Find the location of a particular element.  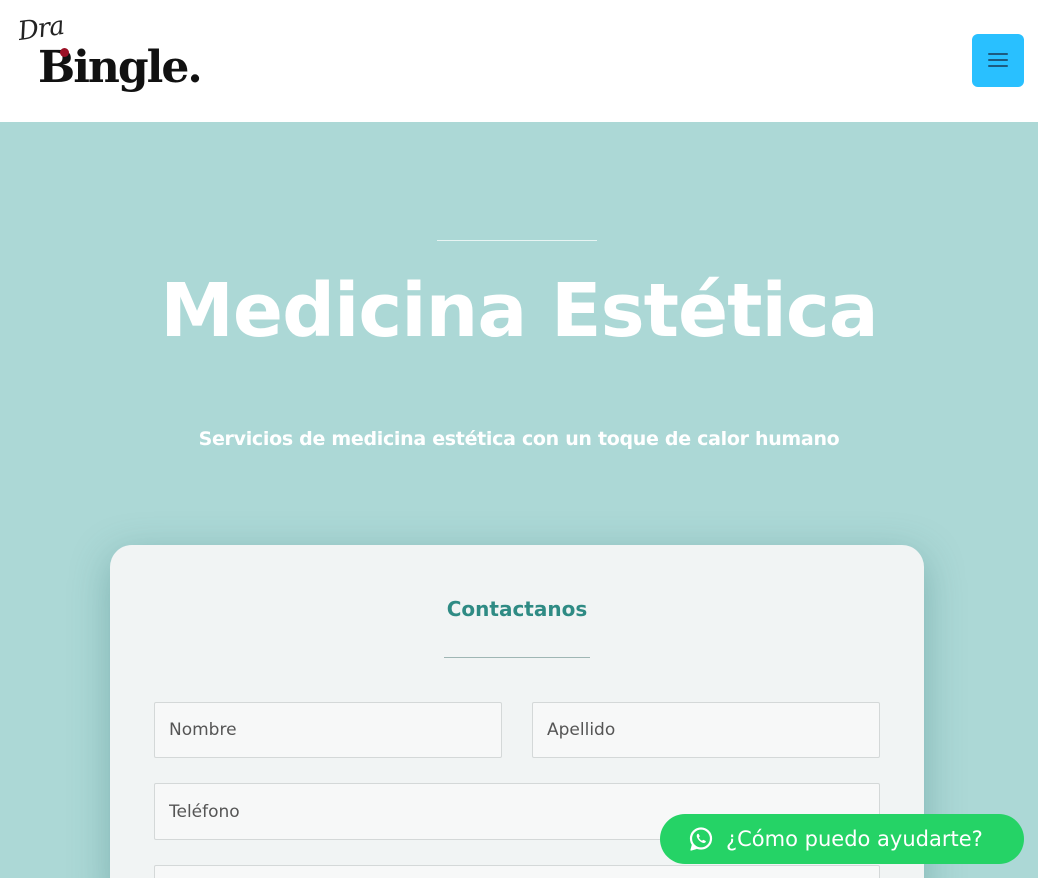

contact-form-divider is located at coordinates (517, 657).